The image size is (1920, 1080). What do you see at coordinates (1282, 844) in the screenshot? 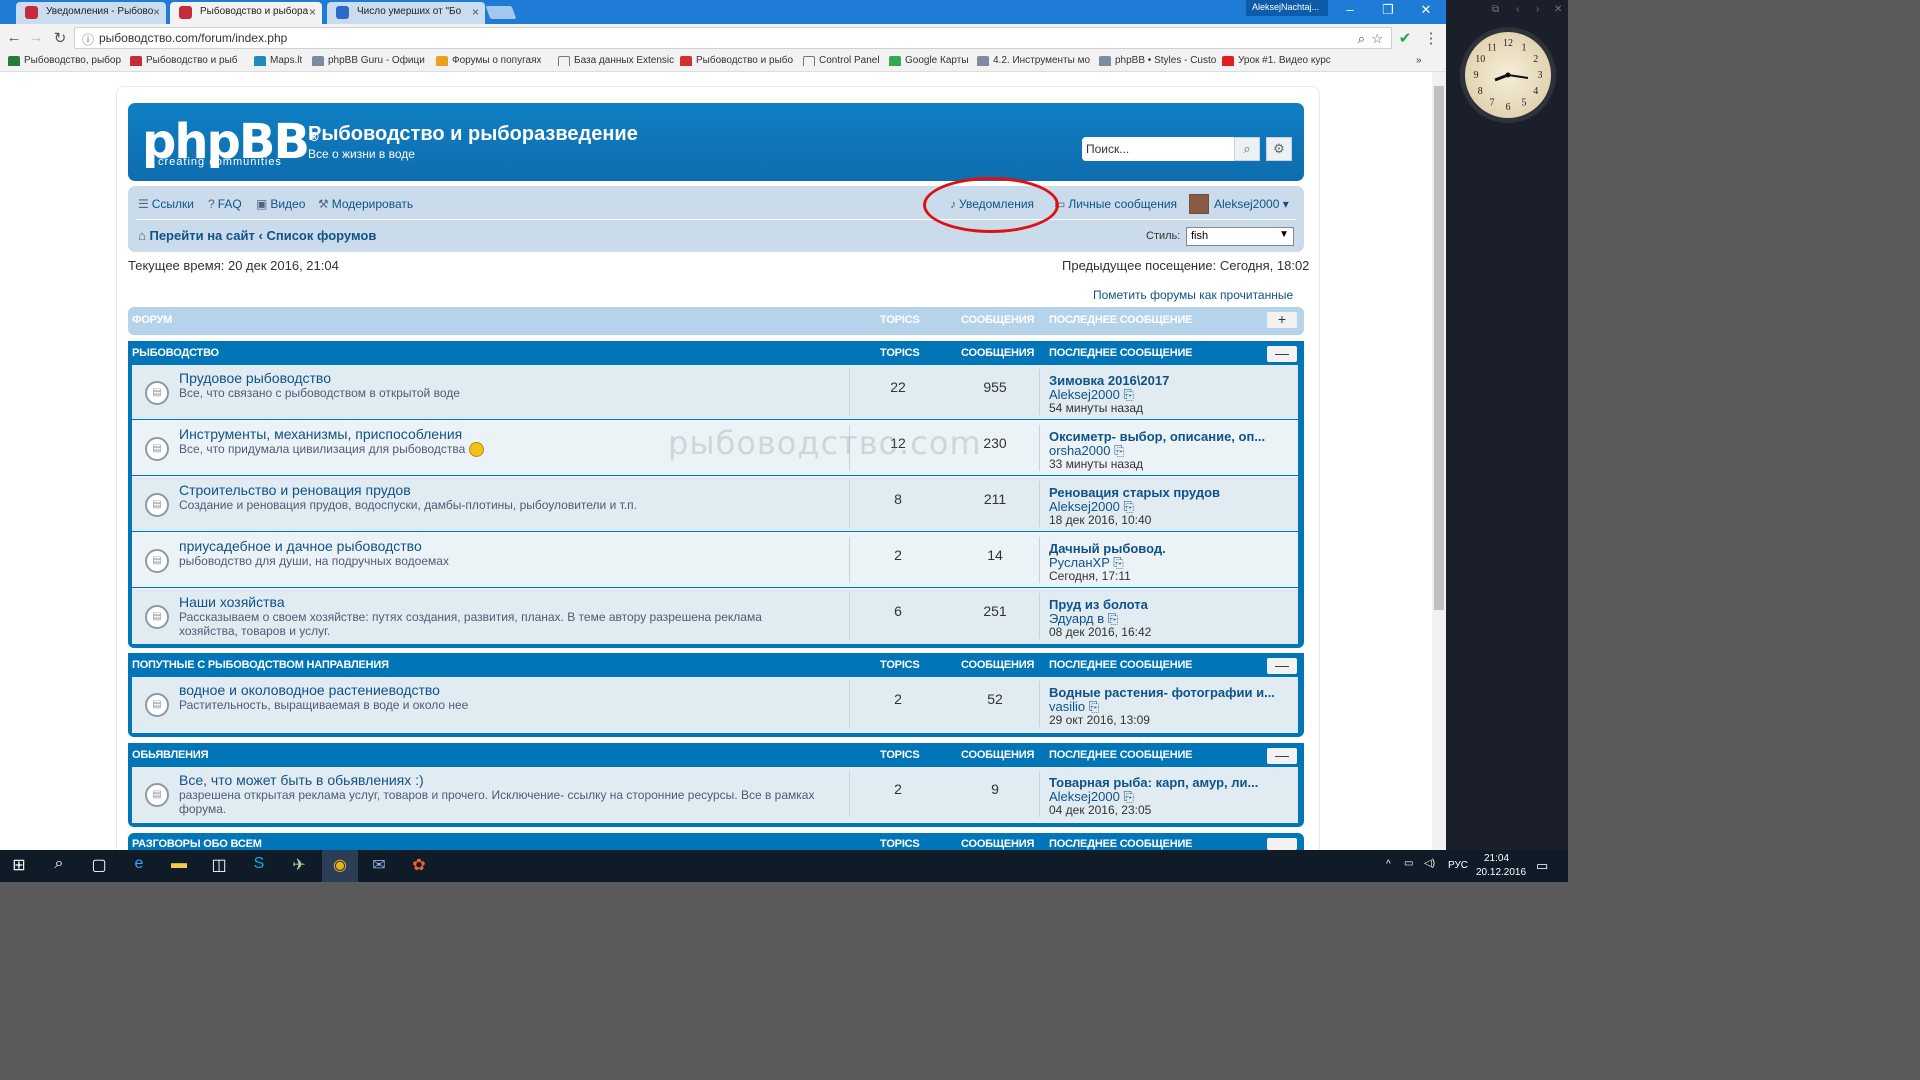
I see `collapse-button` at bounding box center [1282, 844].